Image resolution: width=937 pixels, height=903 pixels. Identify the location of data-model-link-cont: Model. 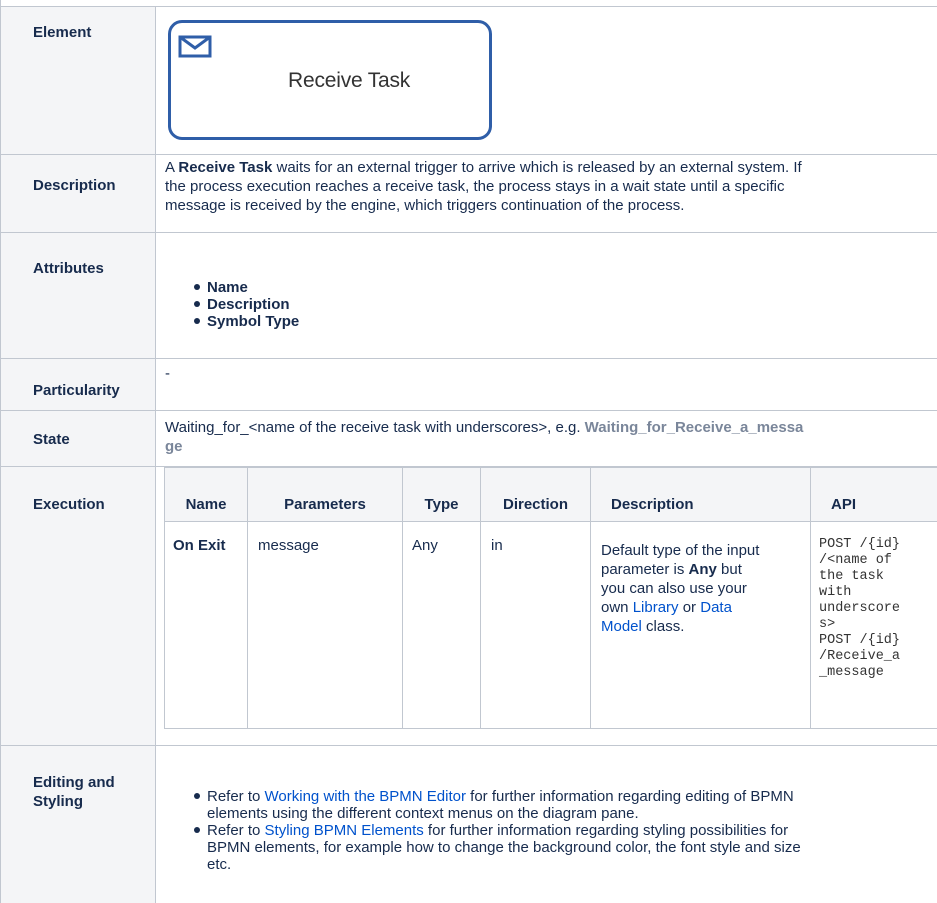
(621, 626).